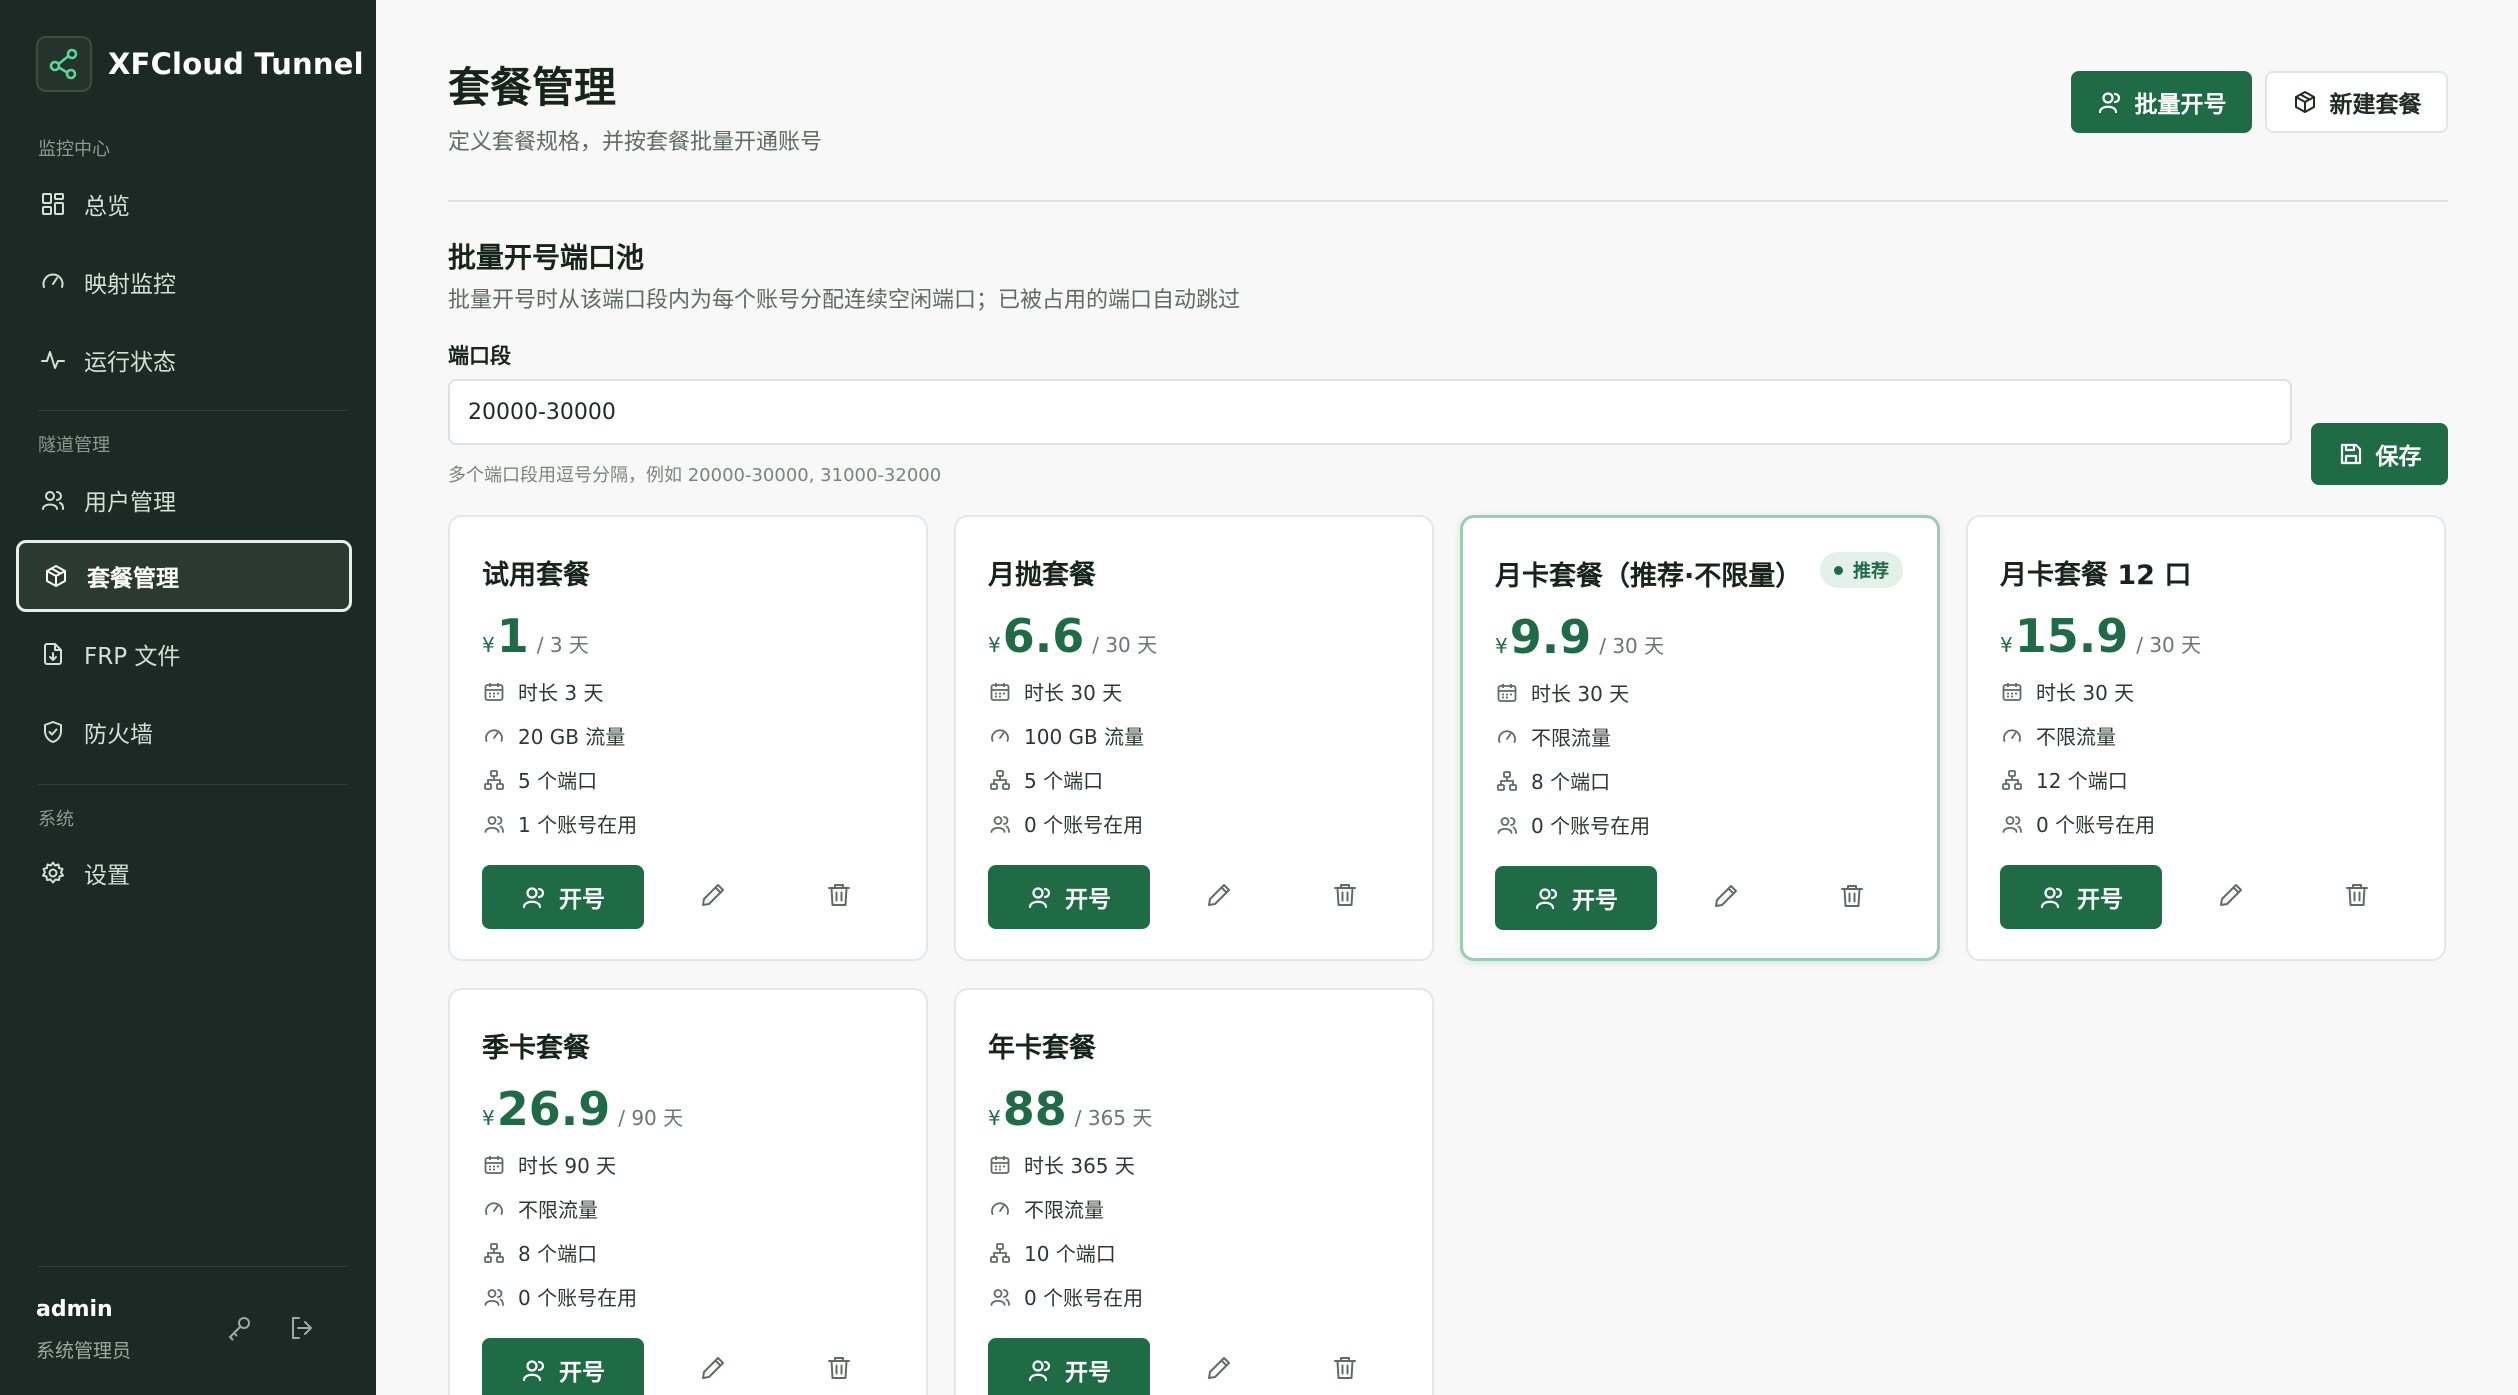 The width and height of the screenshot is (2518, 1395). What do you see at coordinates (546, 257) in the screenshot?
I see `port-pool-title: 批量开号端口池` at bounding box center [546, 257].